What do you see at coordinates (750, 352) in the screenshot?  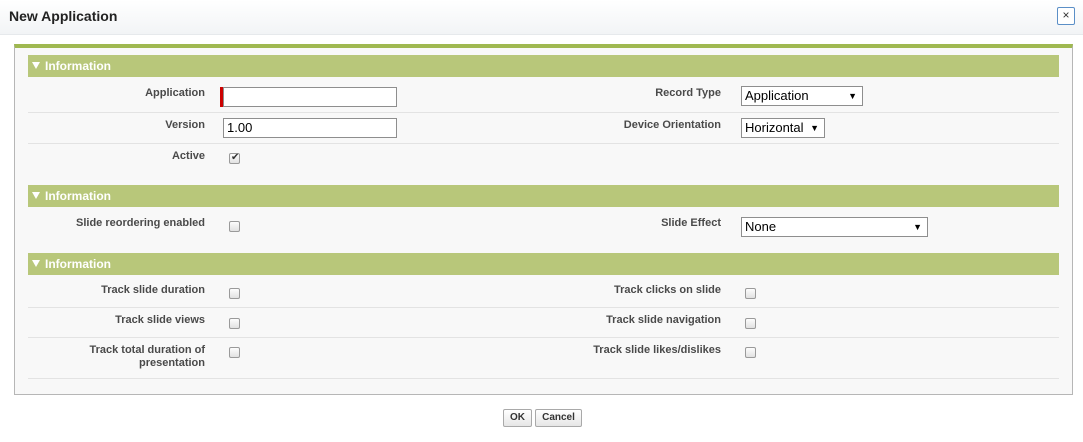 I see `track-likes-checkbox` at bounding box center [750, 352].